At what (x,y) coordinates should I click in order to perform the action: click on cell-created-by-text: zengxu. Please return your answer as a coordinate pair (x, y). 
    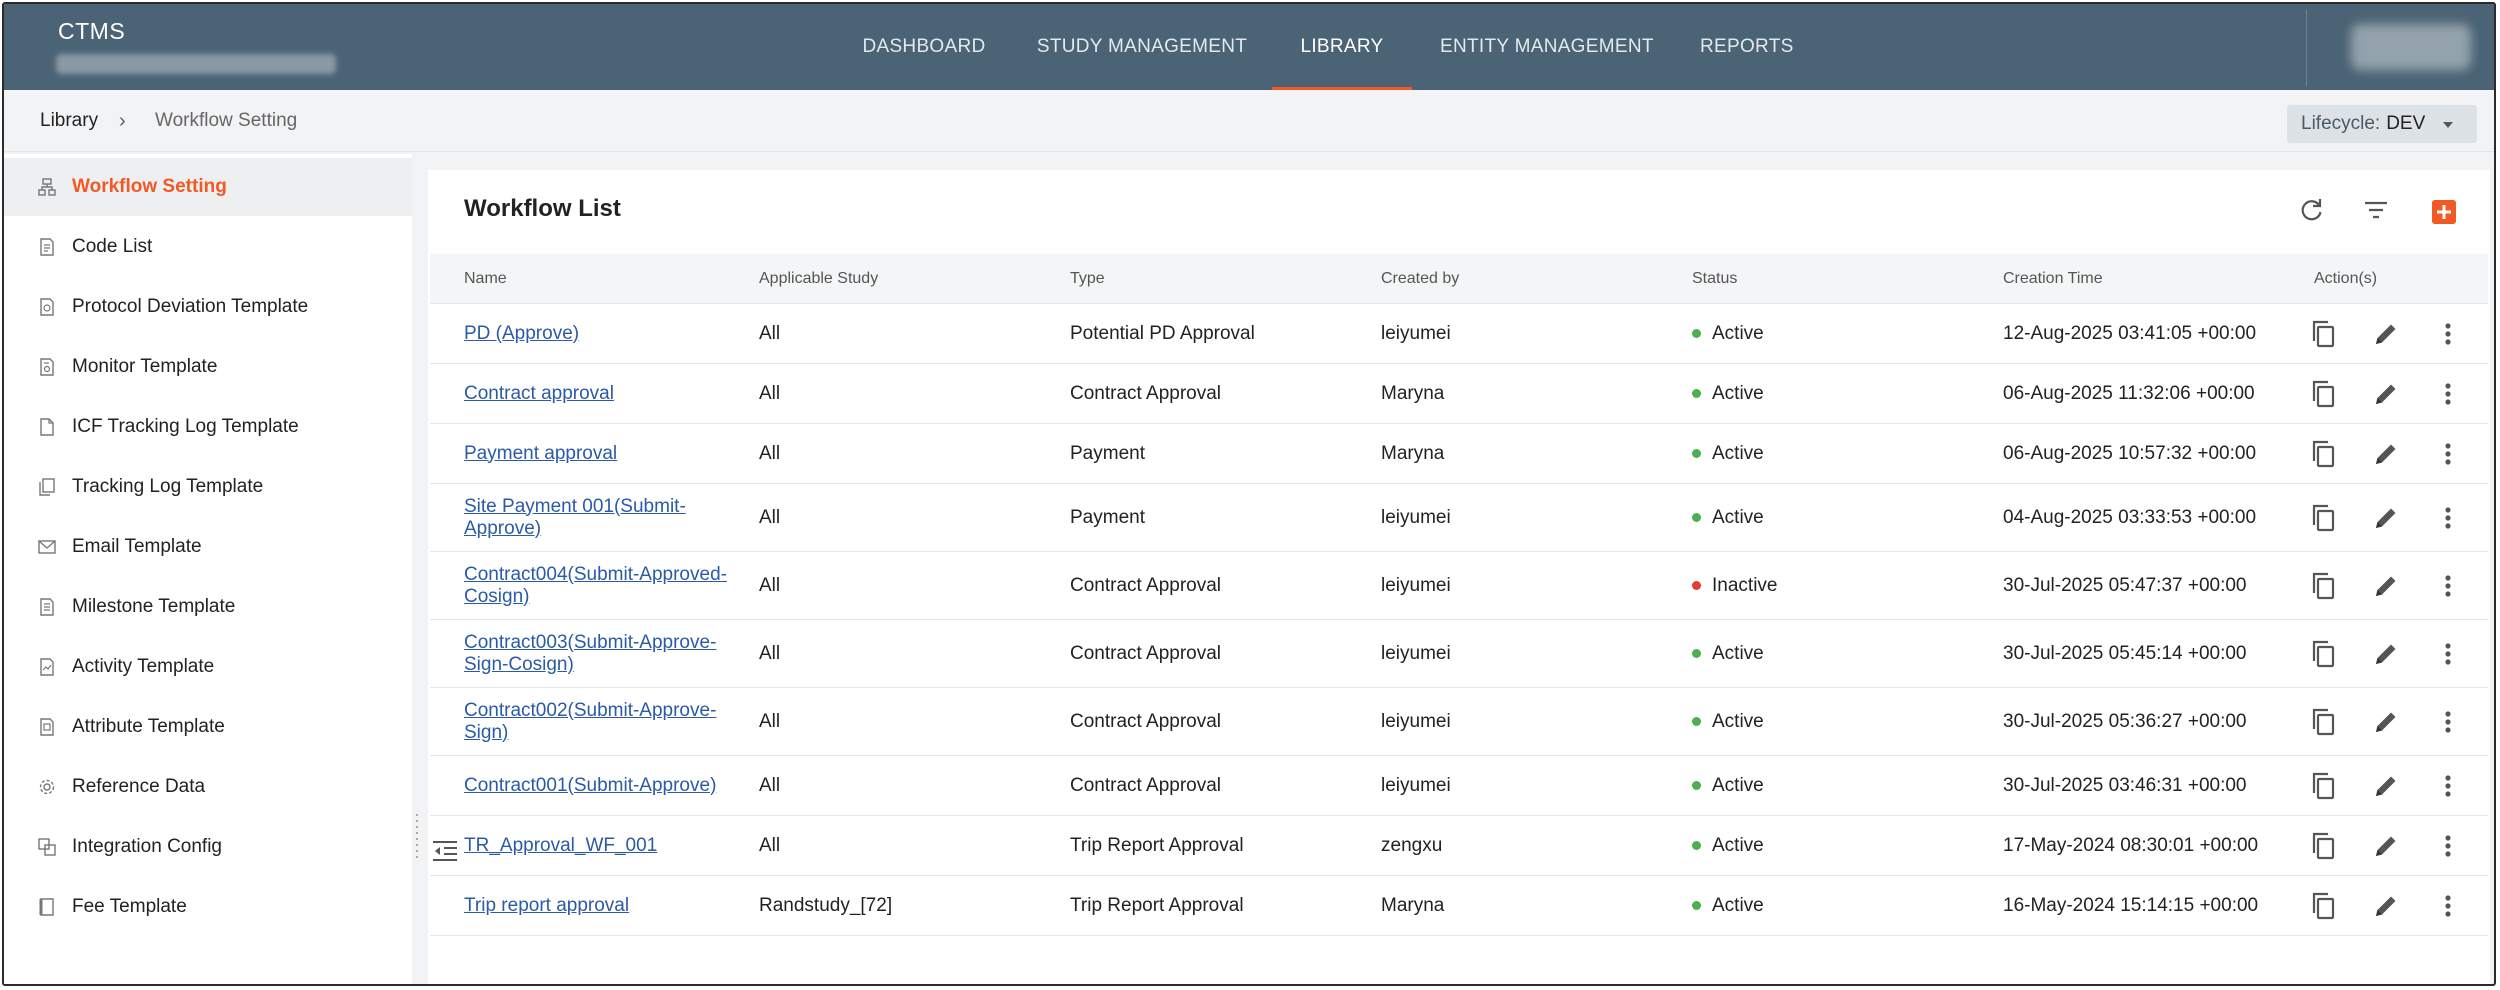
    Looking at the image, I should click on (1412, 845).